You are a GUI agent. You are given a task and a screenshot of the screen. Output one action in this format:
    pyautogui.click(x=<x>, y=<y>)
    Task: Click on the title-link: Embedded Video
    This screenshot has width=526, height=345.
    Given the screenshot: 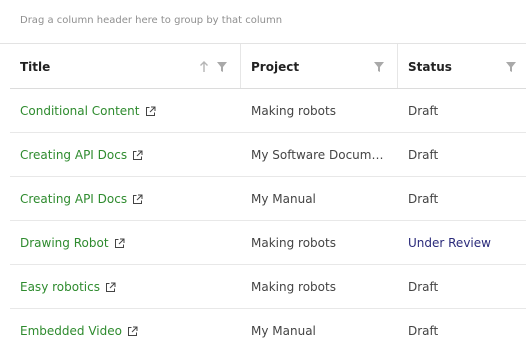 What is the action you would take?
    pyautogui.click(x=79, y=331)
    